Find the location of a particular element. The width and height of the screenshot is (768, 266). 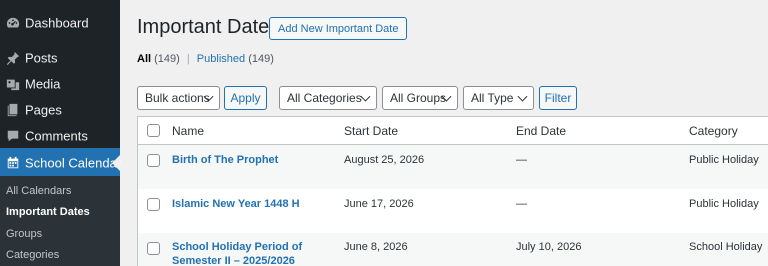

view-published-link: Published is located at coordinates (221, 59).